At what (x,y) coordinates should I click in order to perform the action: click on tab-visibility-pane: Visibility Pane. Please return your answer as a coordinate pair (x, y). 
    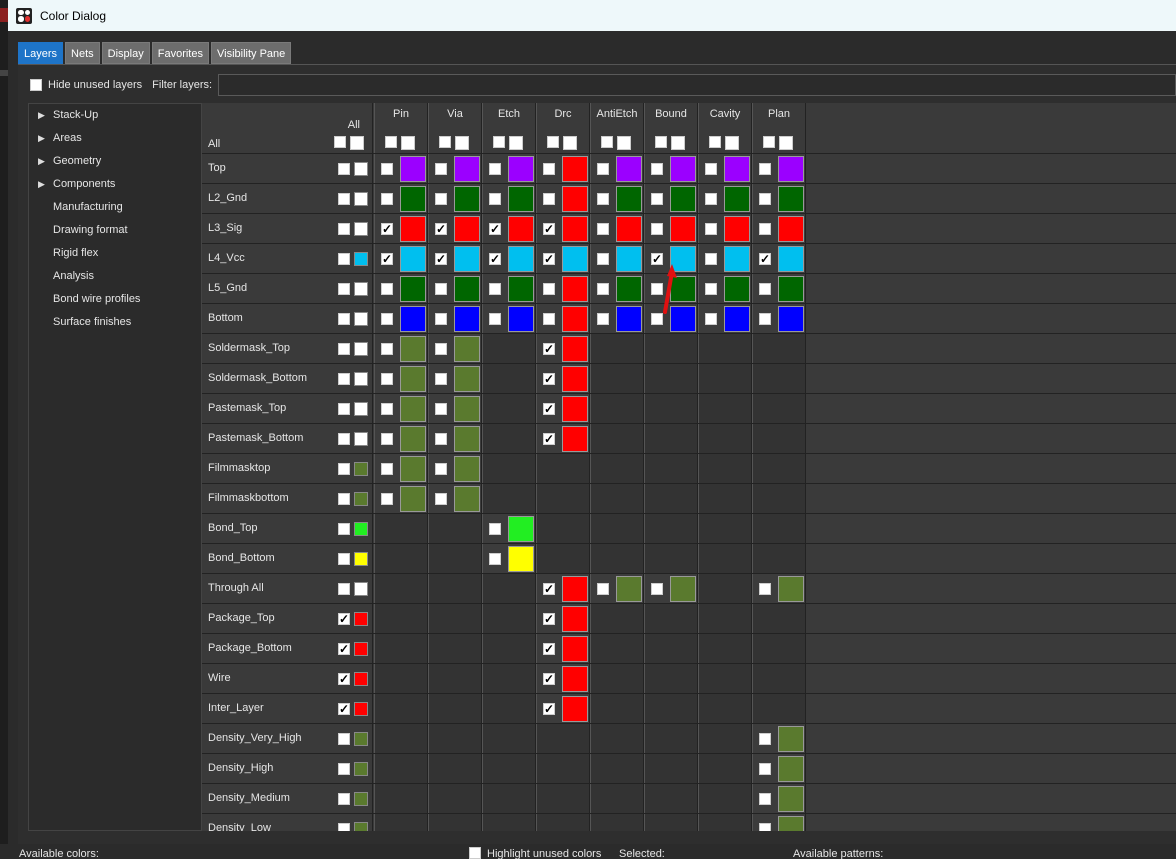
    Looking at the image, I should click on (251, 53).